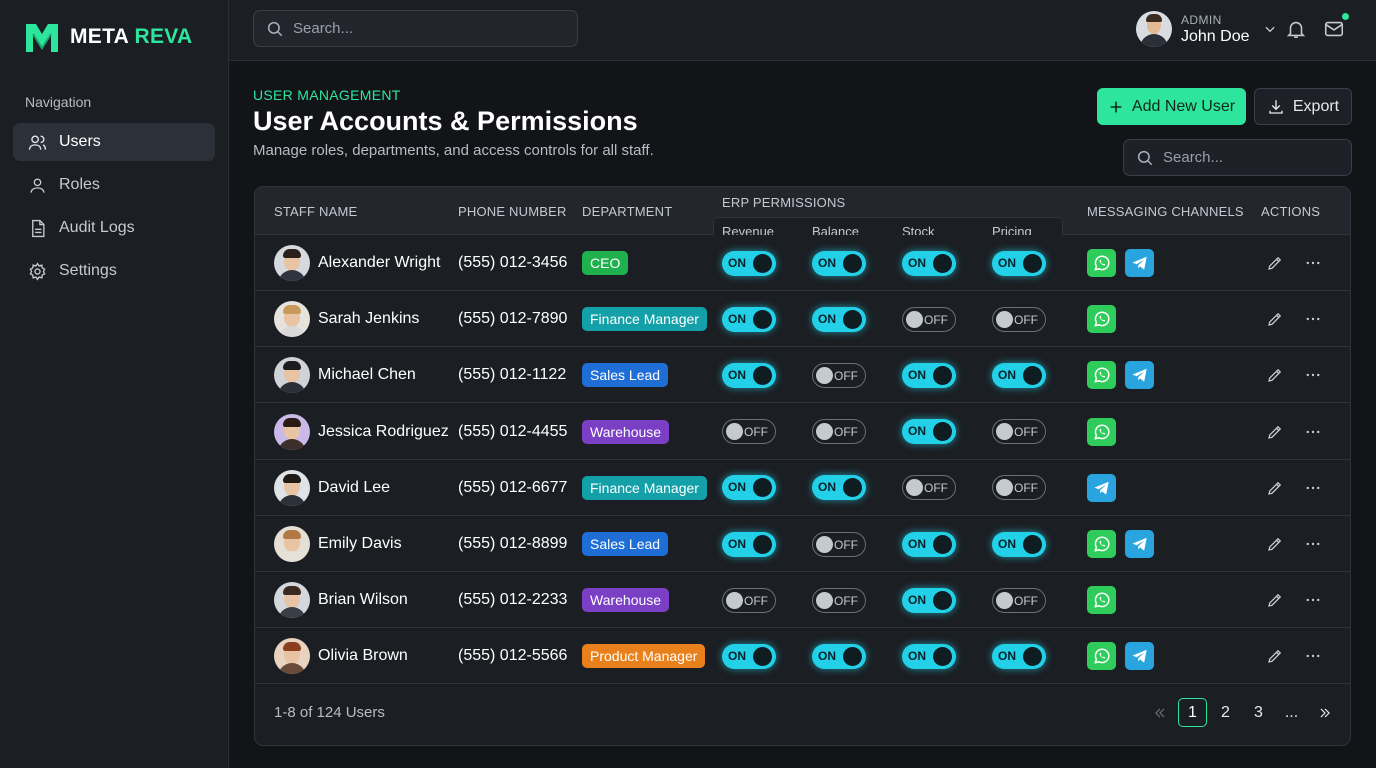 Image resolution: width=1376 pixels, height=768 pixels. What do you see at coordinates (114, 142) in the screenshot?
I see `sidebar-item-users: Users` at bounding box center [114, 142].